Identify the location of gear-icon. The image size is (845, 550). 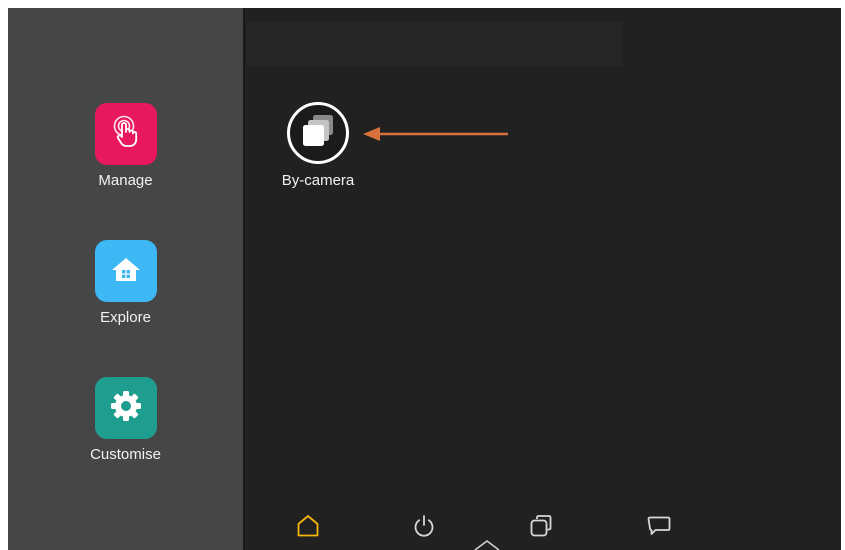
(126, 408).